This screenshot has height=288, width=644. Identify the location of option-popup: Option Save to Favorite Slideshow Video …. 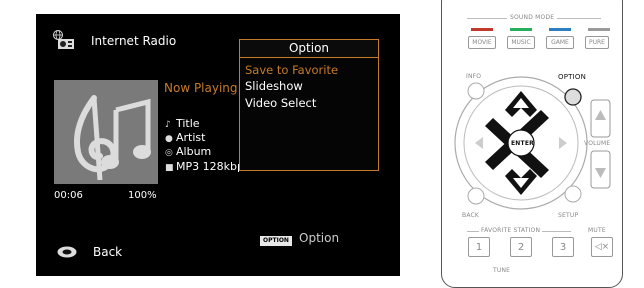
(309, 105).